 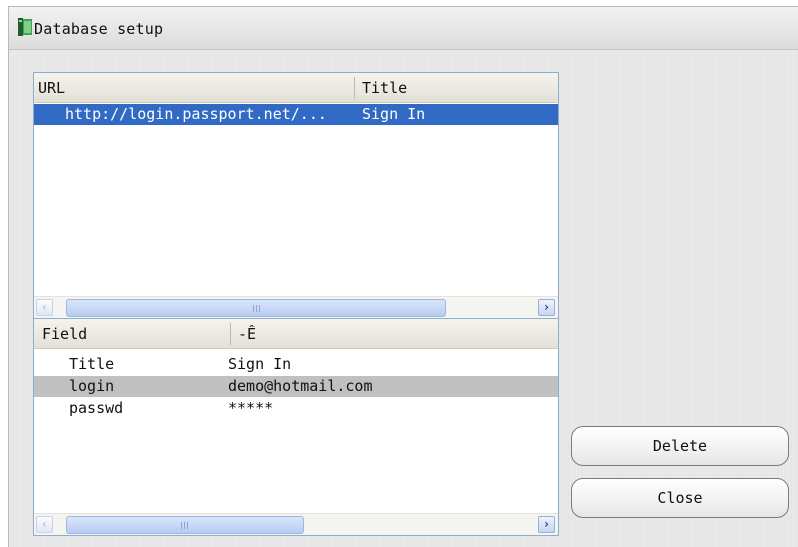 What do you see at coordinates (251, 408) in the screenshot?
I see `field-value-cell: *****` at bounding box center [251, 408].